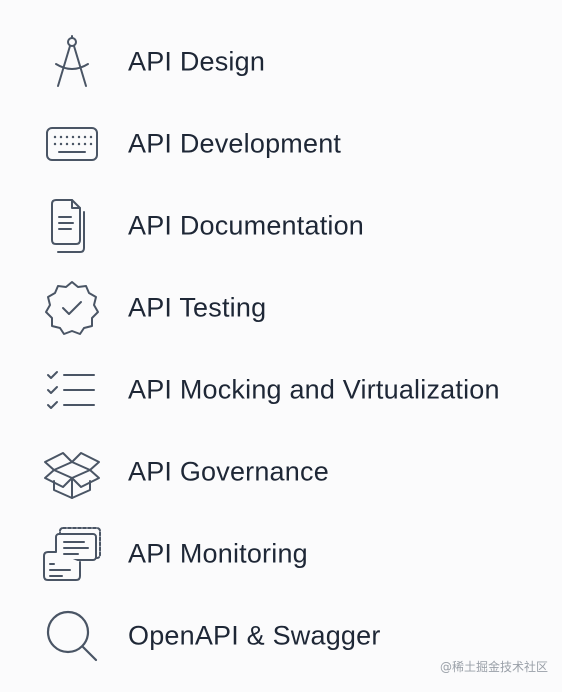  Describe the element at coordinates (254, 635) in the screenshot. I see `feature-label: OpenAPI & Swagger` at that location.